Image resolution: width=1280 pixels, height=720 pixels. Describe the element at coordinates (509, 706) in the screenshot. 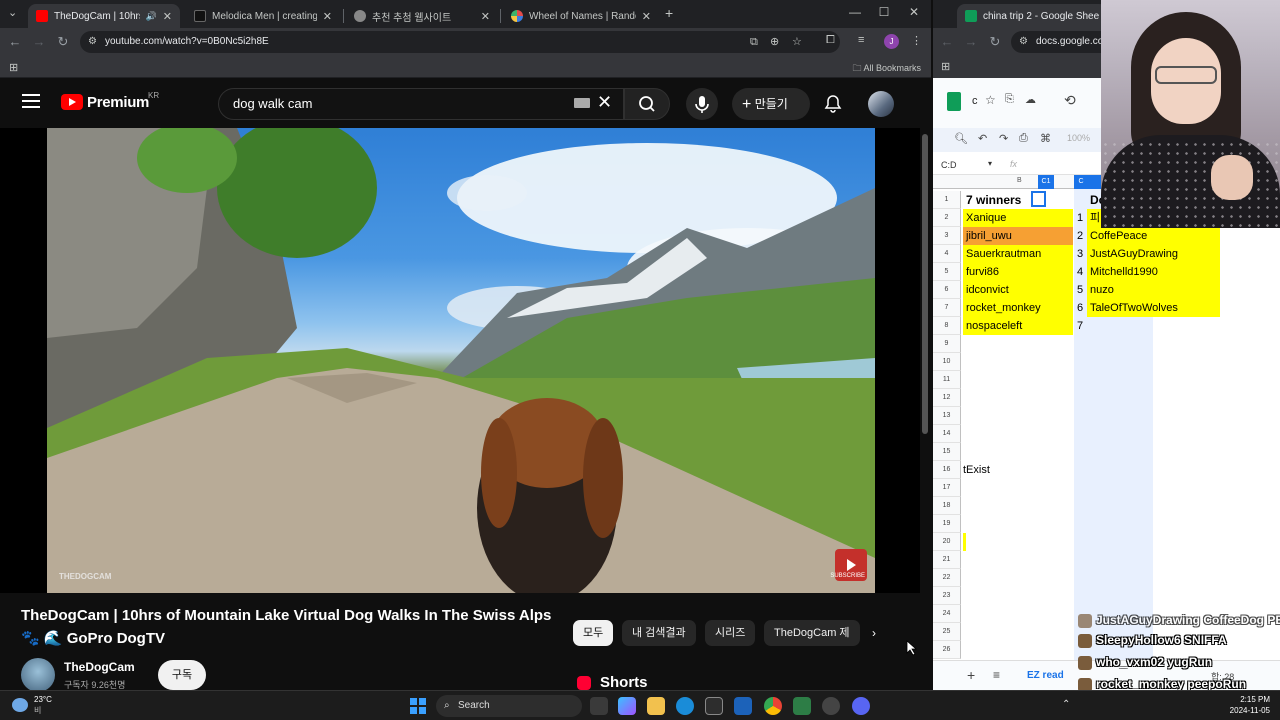

I see `taskbar-search-box: ⌕ Search` at that location.